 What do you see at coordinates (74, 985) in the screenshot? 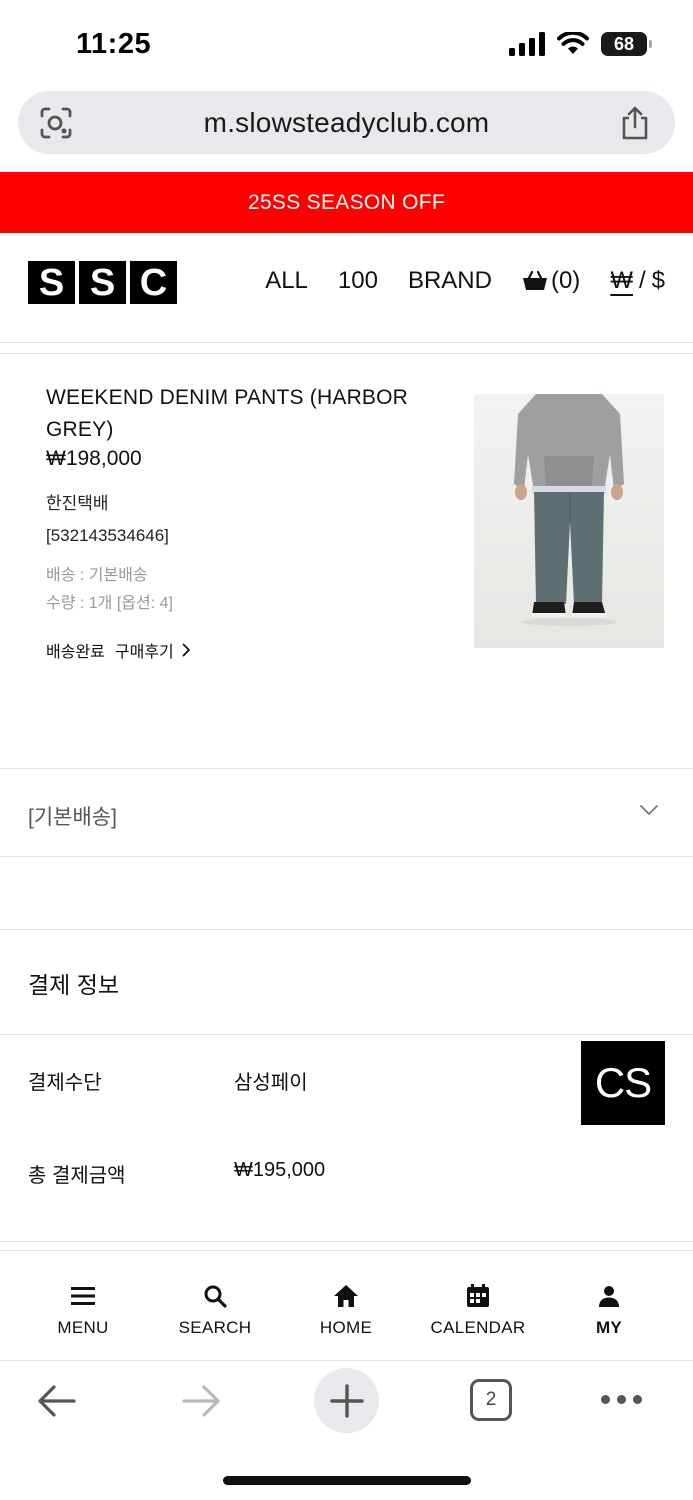
I see `payment-title: 결제 정보` at bounding box center [74, 985].